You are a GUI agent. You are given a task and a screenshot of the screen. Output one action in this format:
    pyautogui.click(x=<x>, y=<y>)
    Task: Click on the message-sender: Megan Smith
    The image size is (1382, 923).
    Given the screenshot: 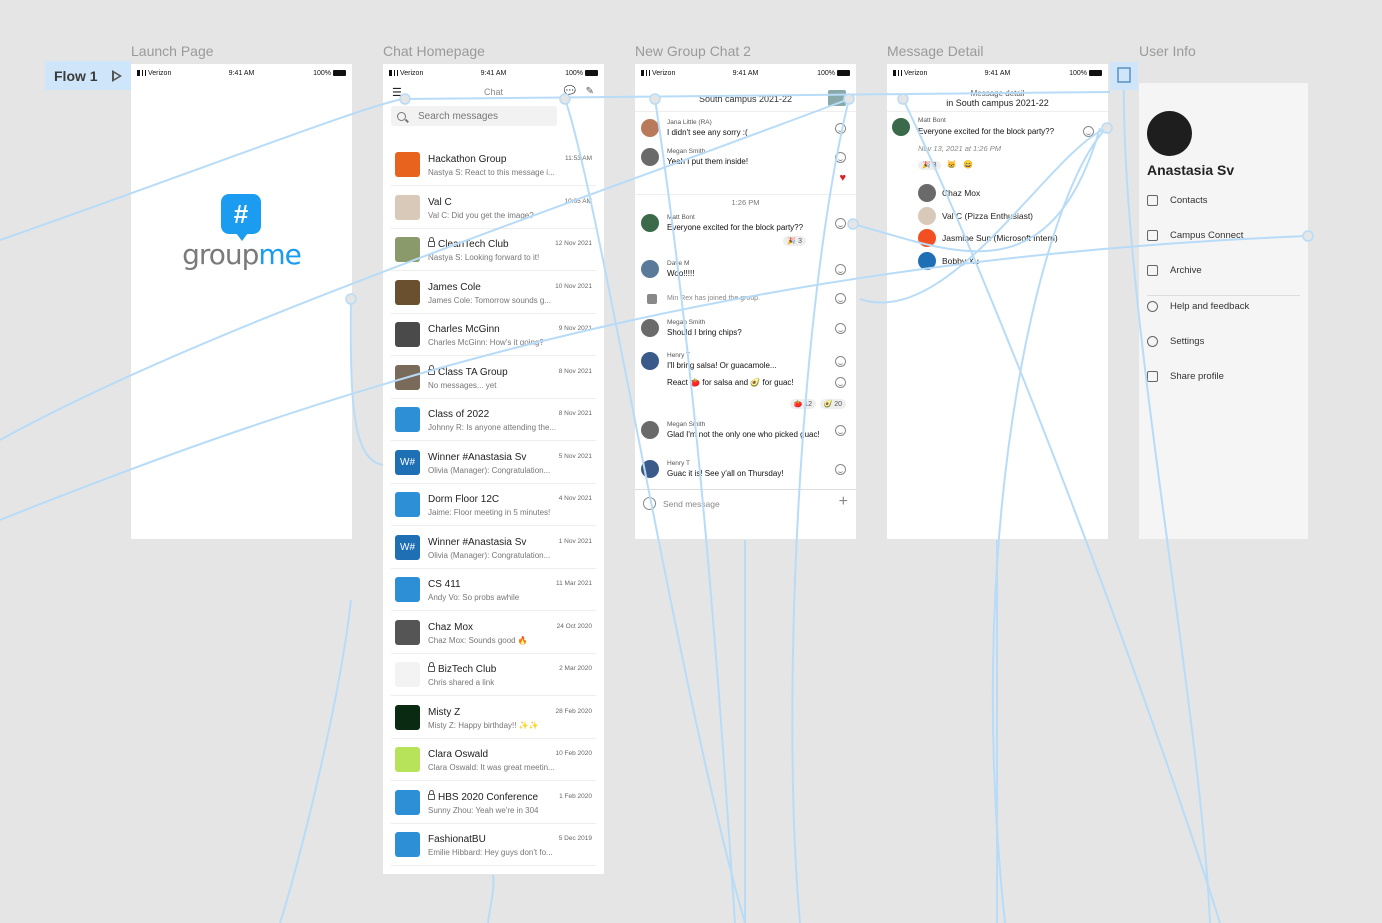 What is the action you would take?
    pyautogui.click(x=686, y=424)
    